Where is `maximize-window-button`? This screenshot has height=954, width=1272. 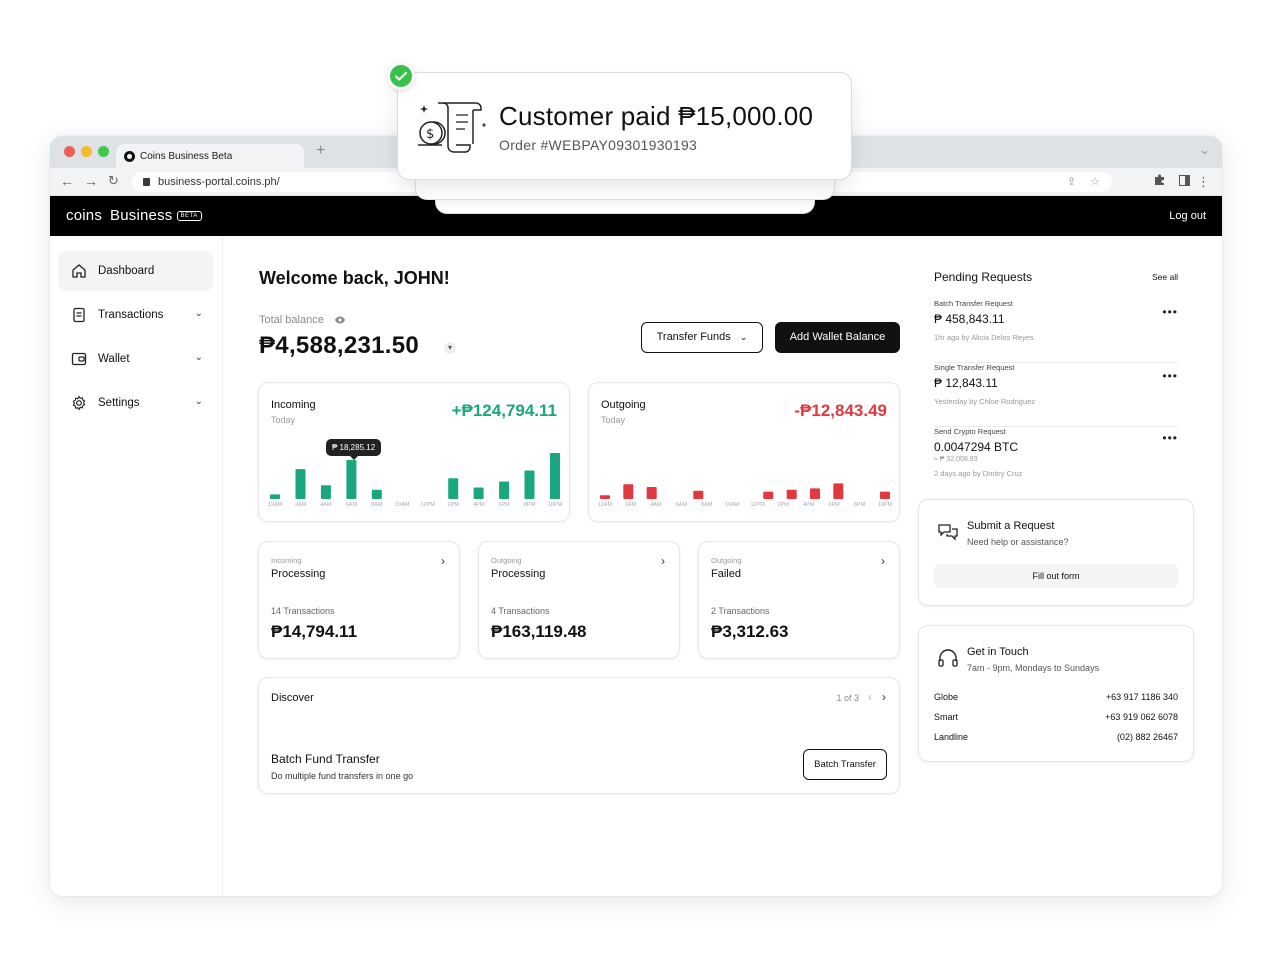
maximize-window-button is located at coordinates (103, 151).